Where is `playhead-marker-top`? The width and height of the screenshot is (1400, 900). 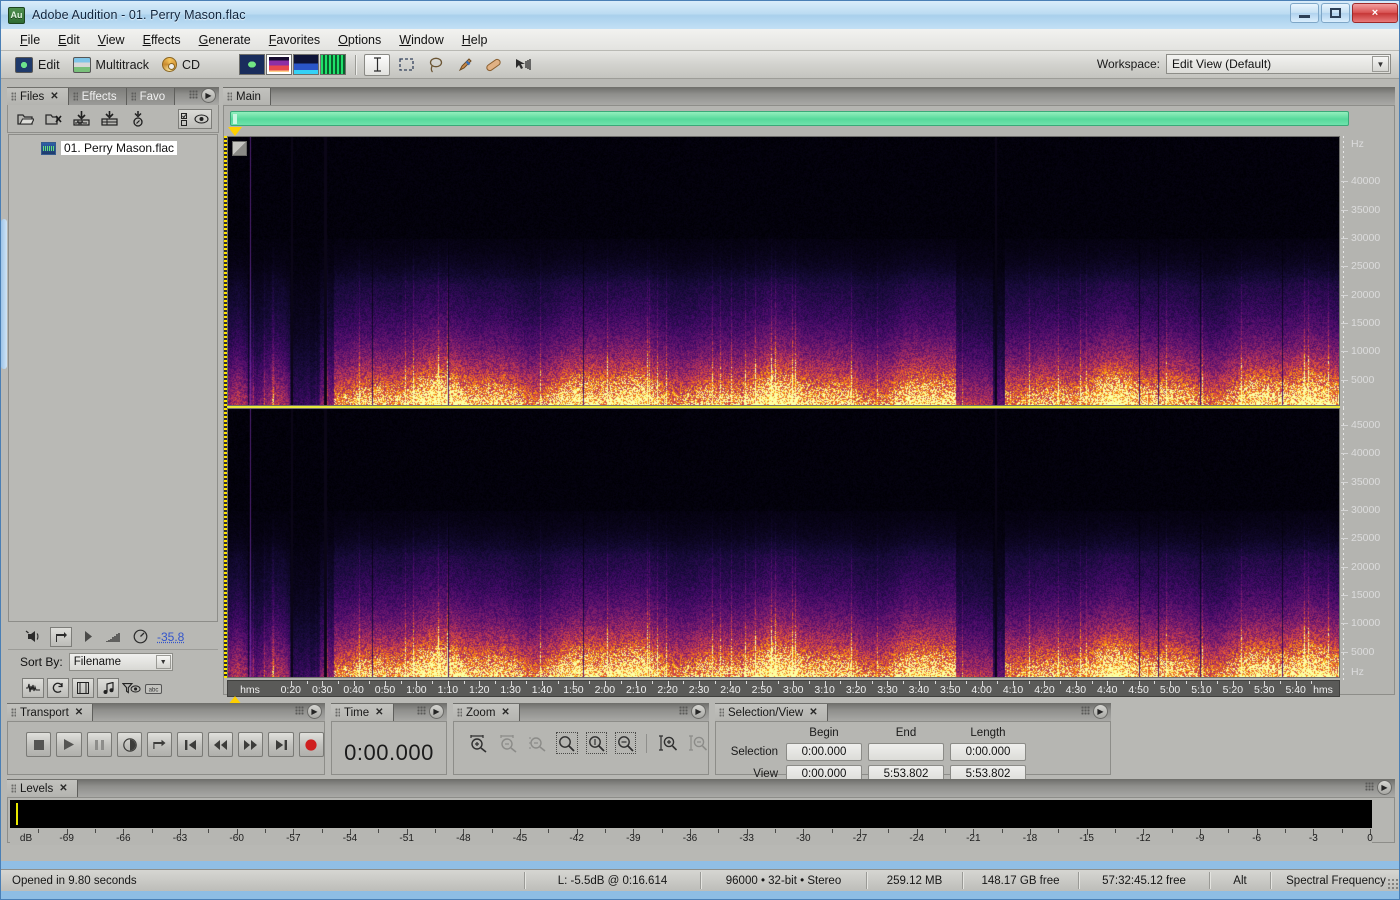
playhead-marker-top is located at coordinates (235, 131).